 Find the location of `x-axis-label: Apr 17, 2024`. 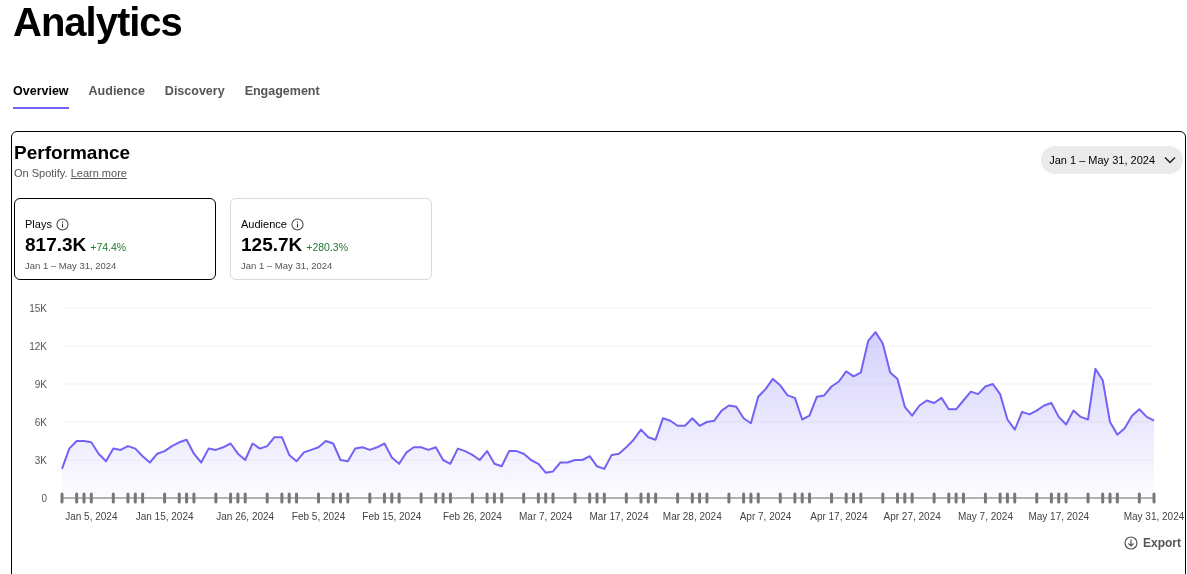

x-axis-label: Apr 17, 2024 is located at coordinates (839, 517).